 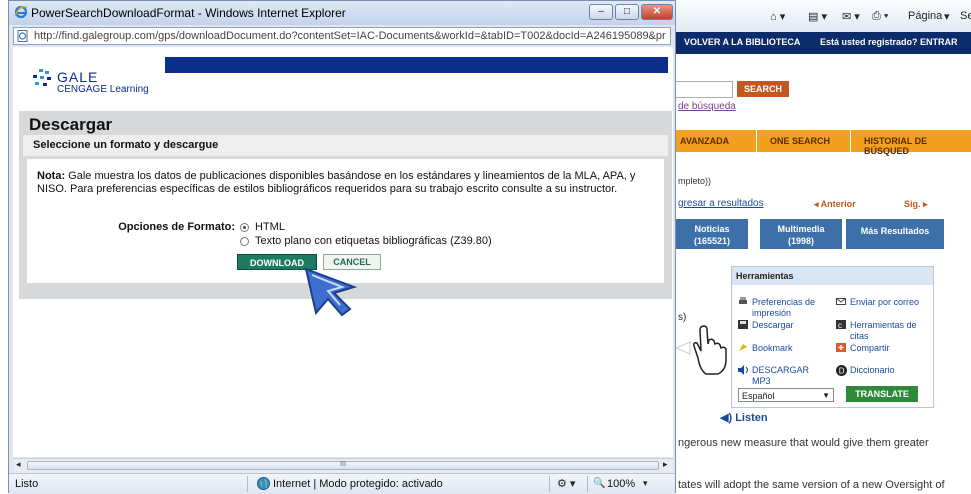 I want to click on listen-link: ◀) Listen, so click(x=744, y=417).